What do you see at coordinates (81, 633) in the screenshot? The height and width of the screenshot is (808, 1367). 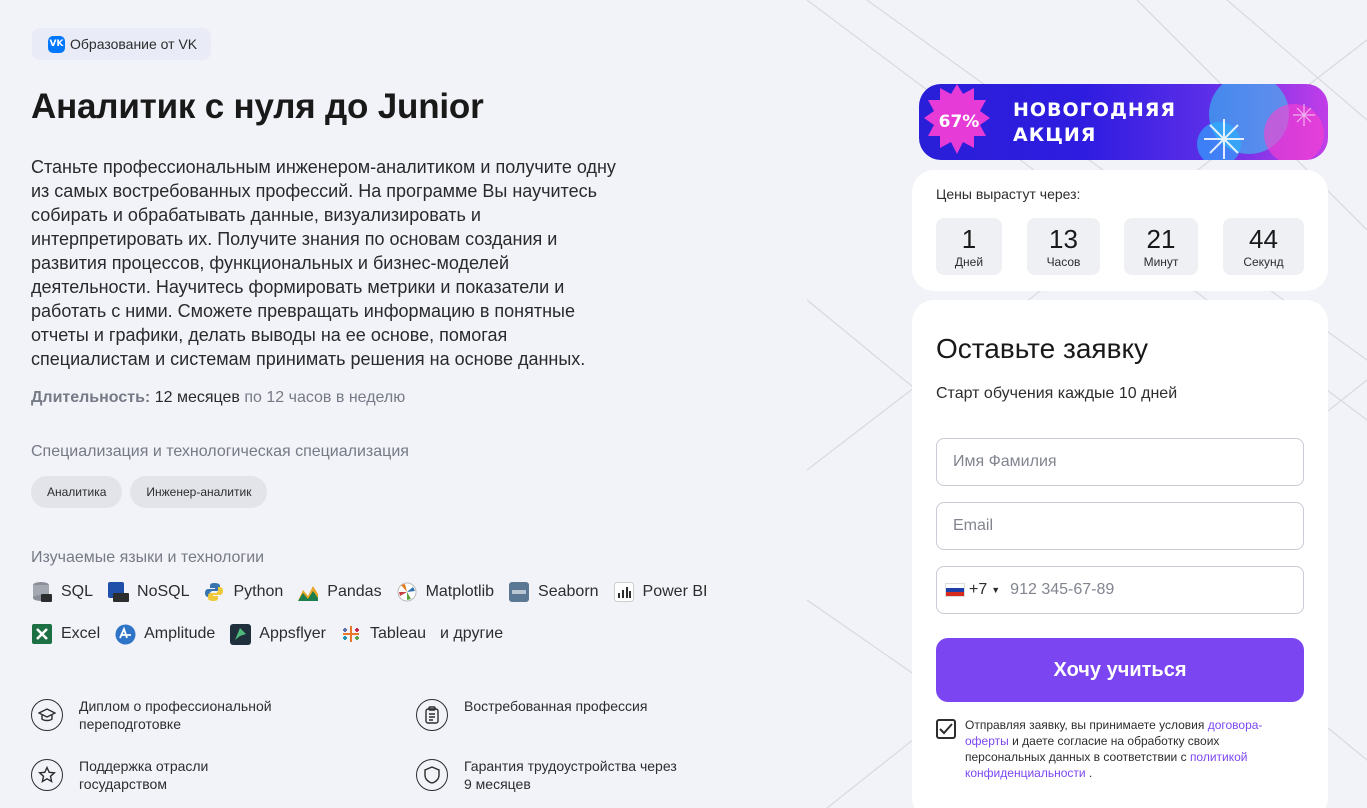 I see `tech-label: Excel` at bounding box center [81, 633].